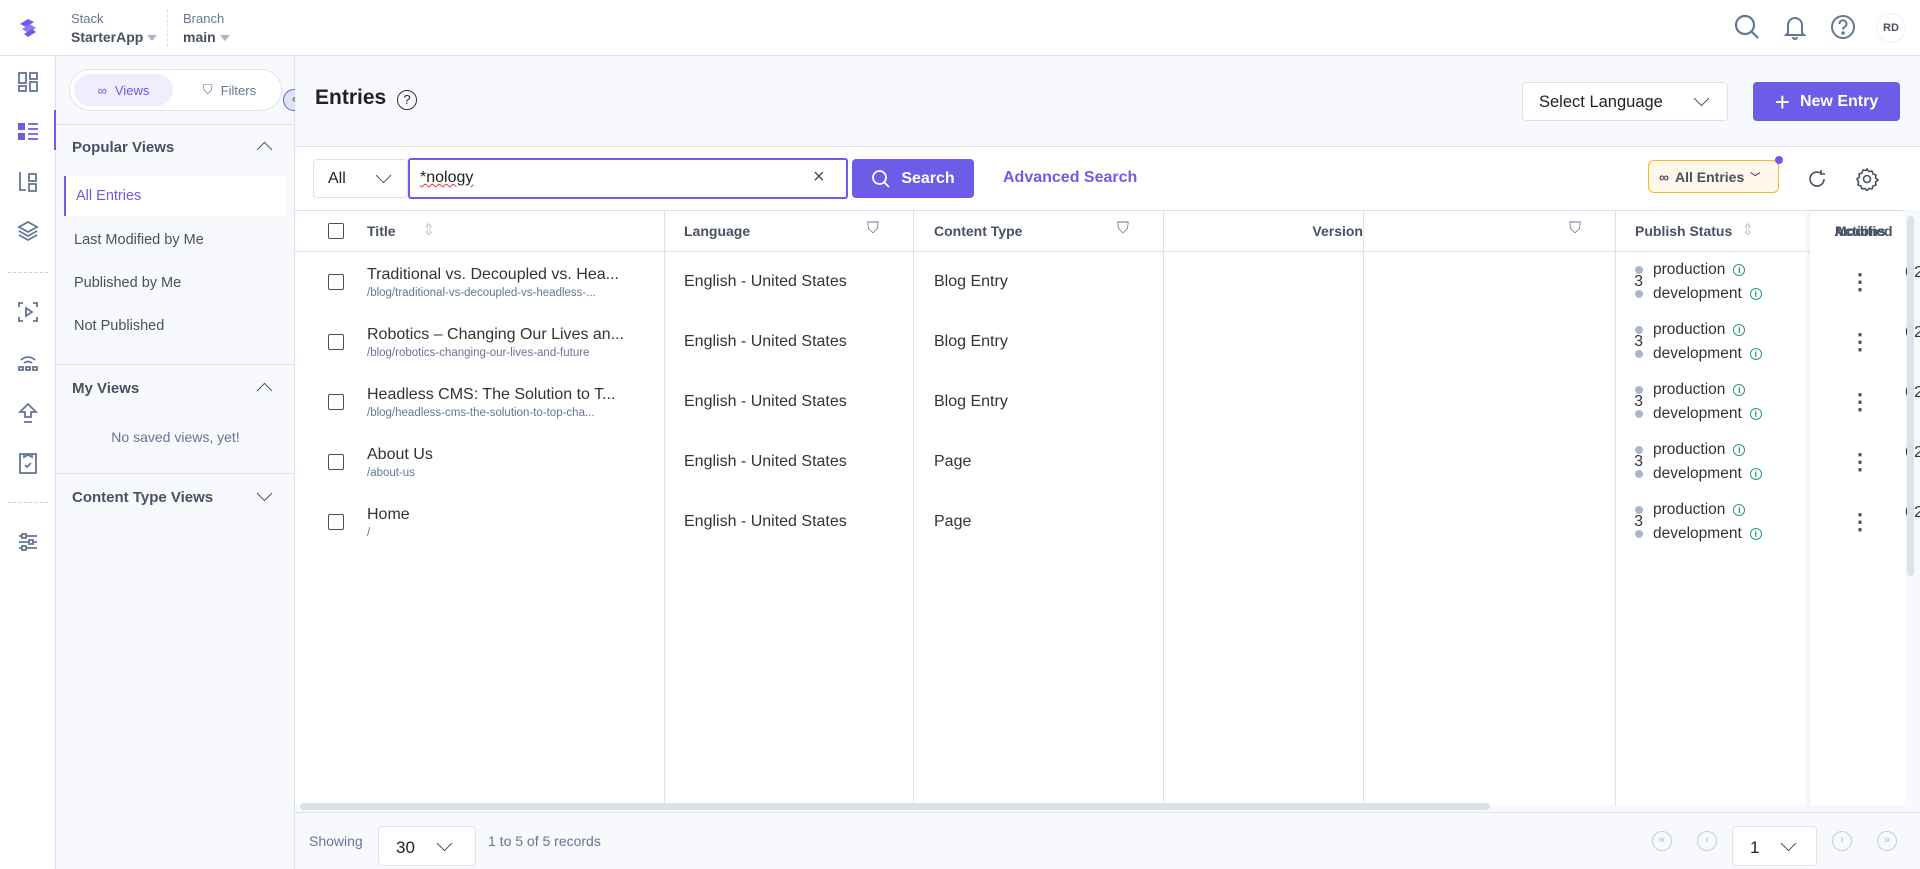 This screenshot has width=1920, height=869. What do you see at coordinates (175, 283) in the screenshot?
I see `sidebar-item-published-by-me: Published by Me` at bounding box center [175, 283].